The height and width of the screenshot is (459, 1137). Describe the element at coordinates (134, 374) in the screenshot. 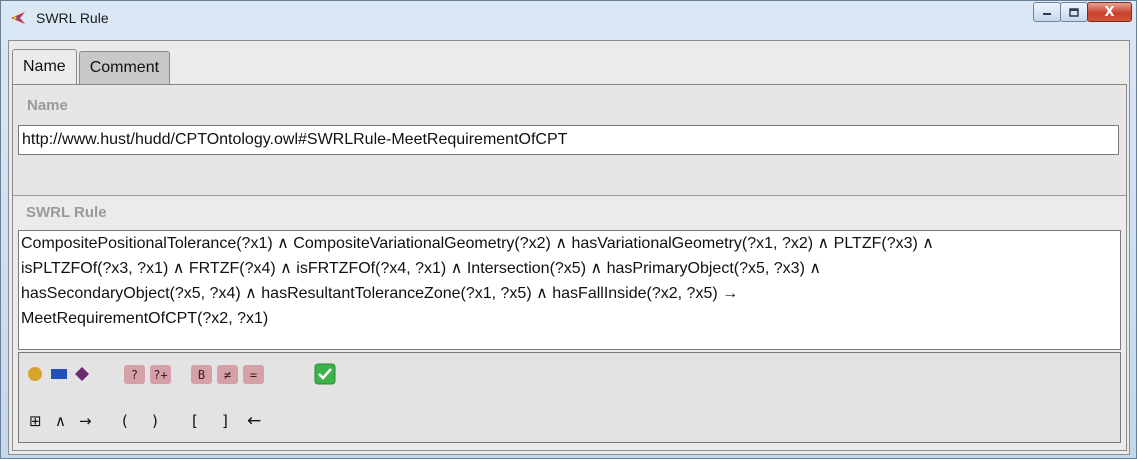

I see `variable-wand-icon: ?` at that location.